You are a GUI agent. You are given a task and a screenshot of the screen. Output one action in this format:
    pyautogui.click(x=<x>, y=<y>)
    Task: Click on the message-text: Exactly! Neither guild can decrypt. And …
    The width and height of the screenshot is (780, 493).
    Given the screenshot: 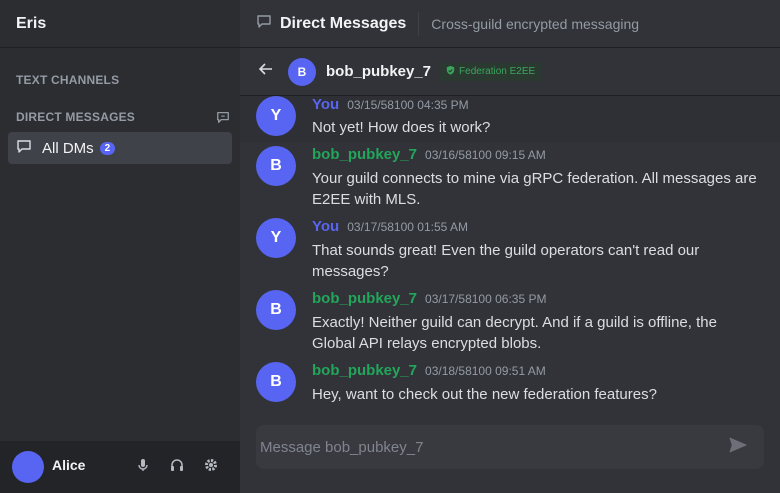 What is the action you would take?
    pyautogui.click(x=514, y=333)
    